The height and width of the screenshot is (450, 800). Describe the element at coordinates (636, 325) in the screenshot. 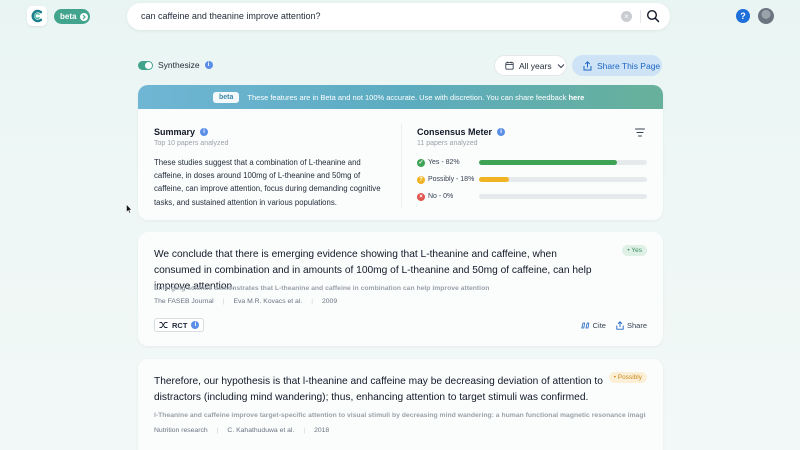

I see `share-label: Share` at that location.